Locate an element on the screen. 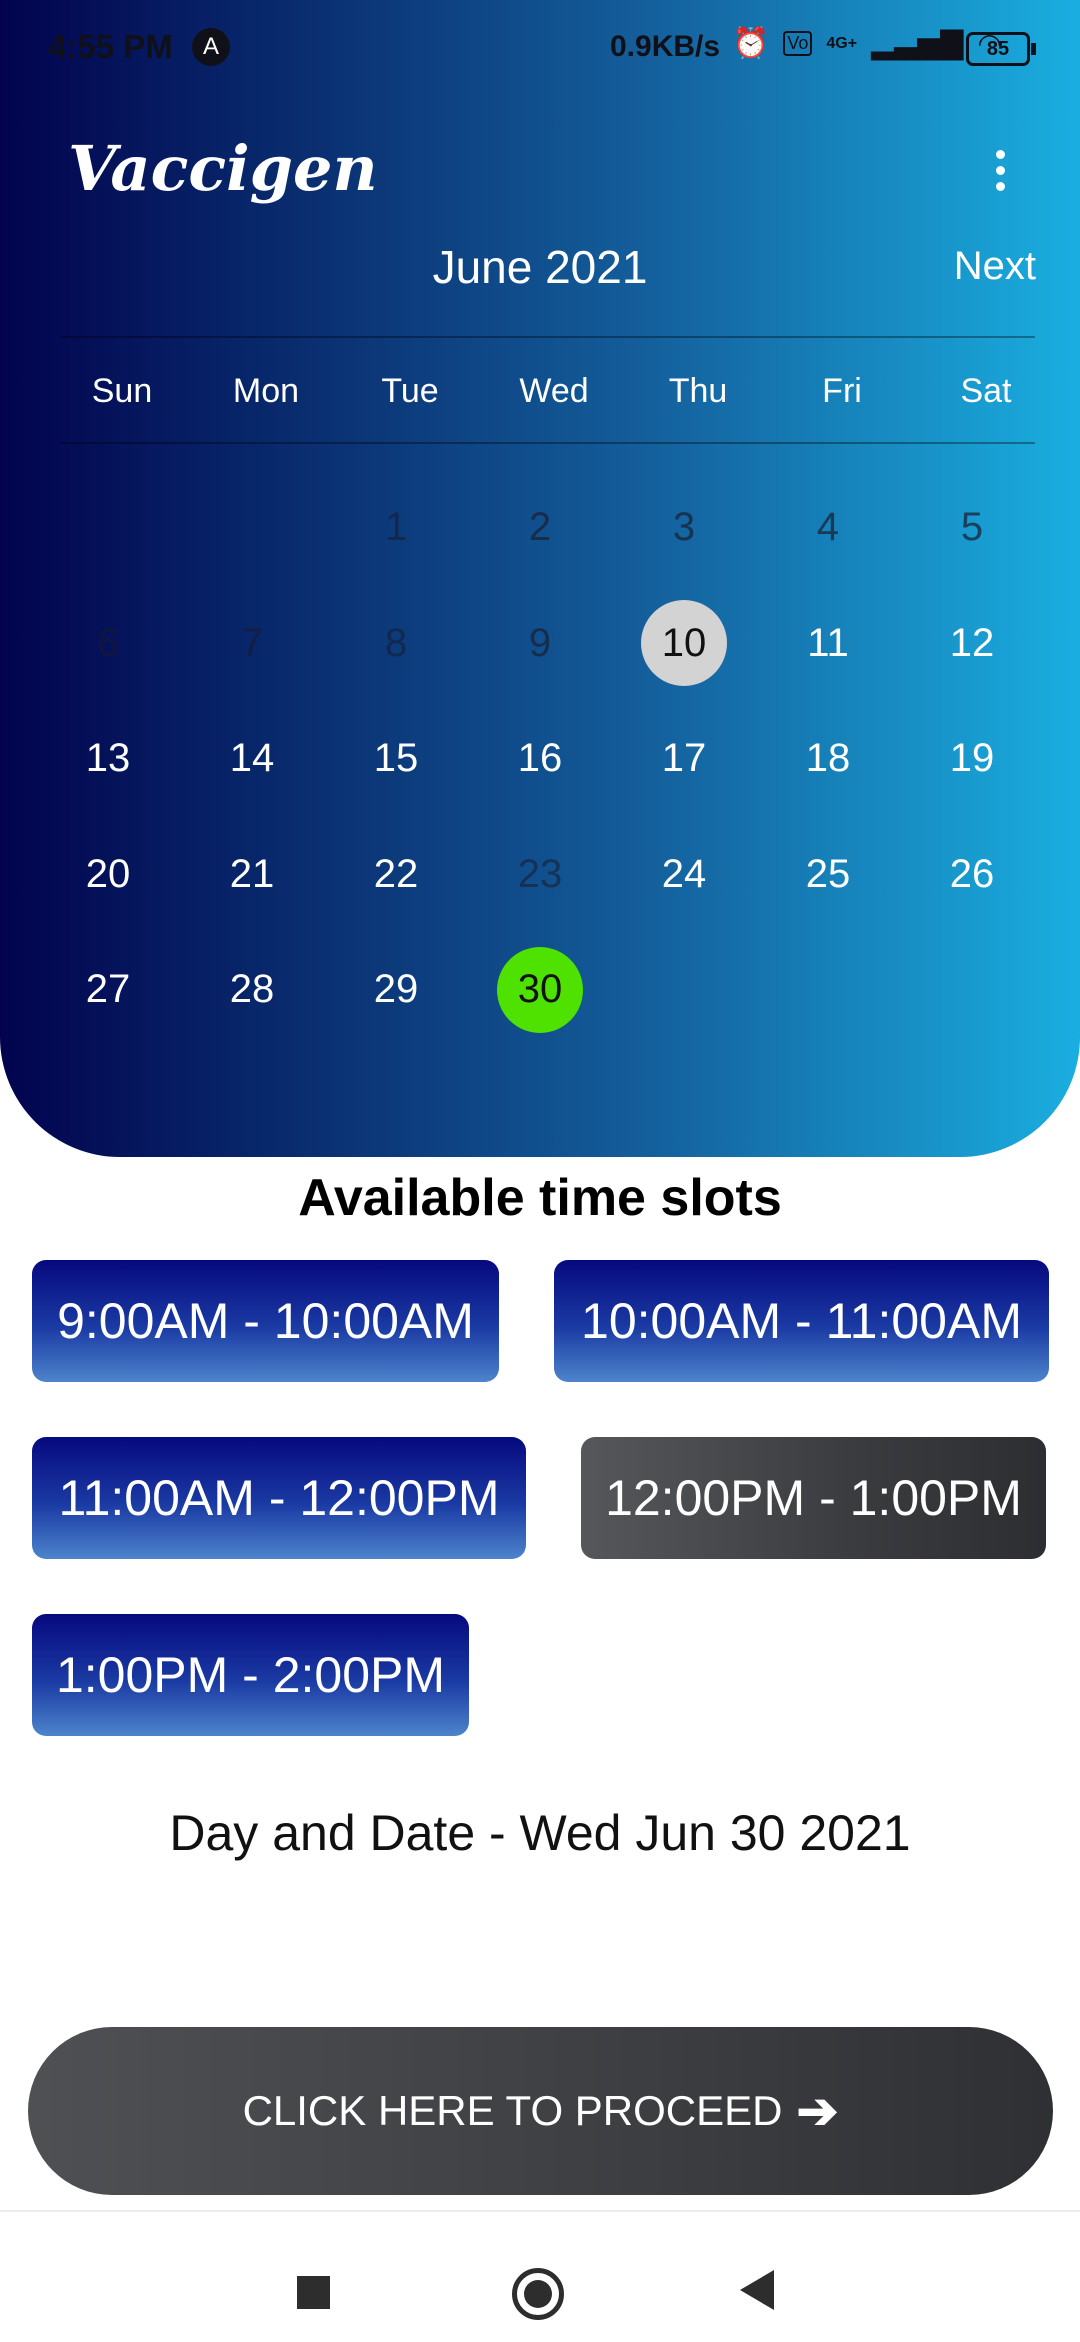 Image resolution: width=1080 pixels, height=2342 pixels. calendar-day: 10 is located at coordinates (684, 644).